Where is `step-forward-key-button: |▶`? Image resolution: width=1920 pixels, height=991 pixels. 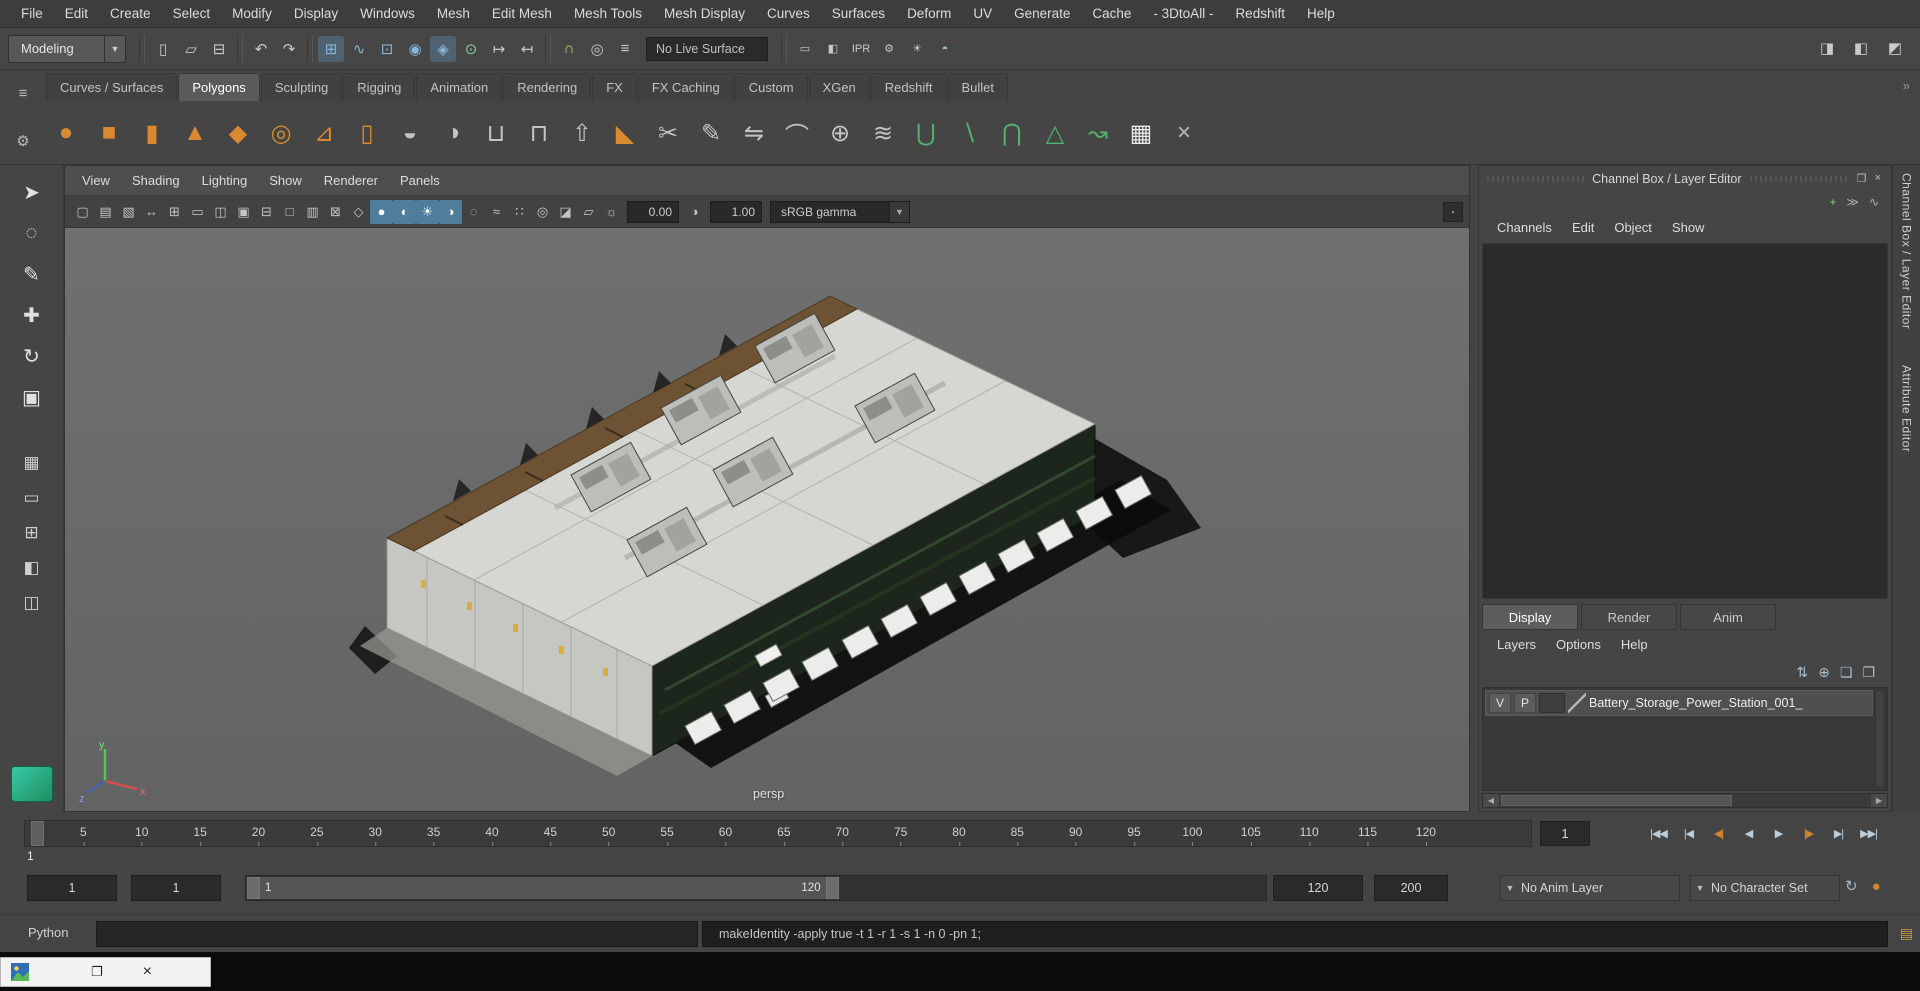
step-forward-key-button: |▶ is located at coordinates (1808, 833).